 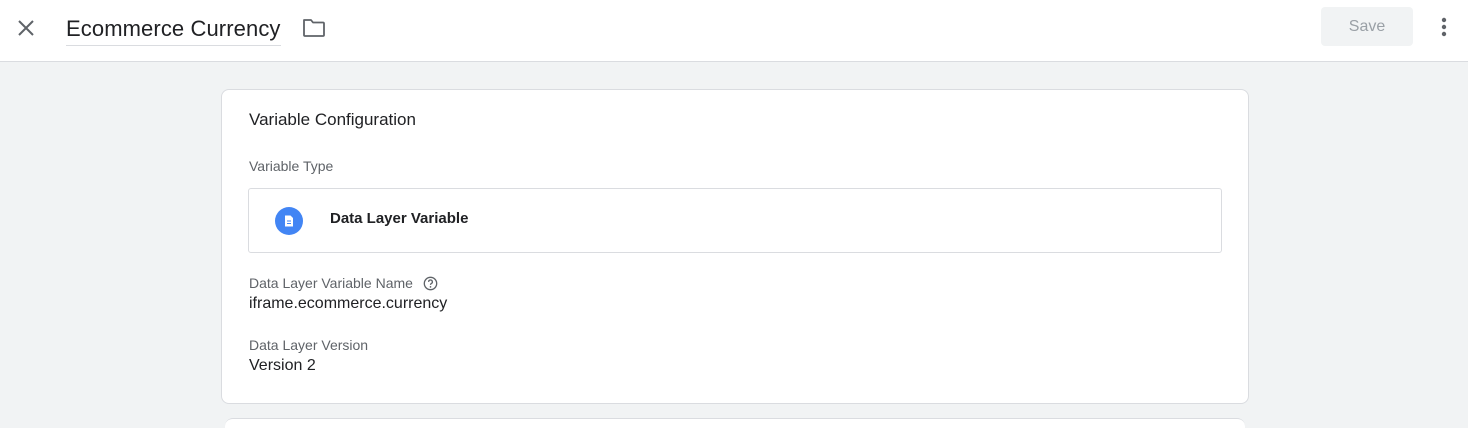 What do you see at coordinates (309, 345) in the screenshot?
I see `data-layer-version-label: Data Layer Version` at bounding box center [309, 345].